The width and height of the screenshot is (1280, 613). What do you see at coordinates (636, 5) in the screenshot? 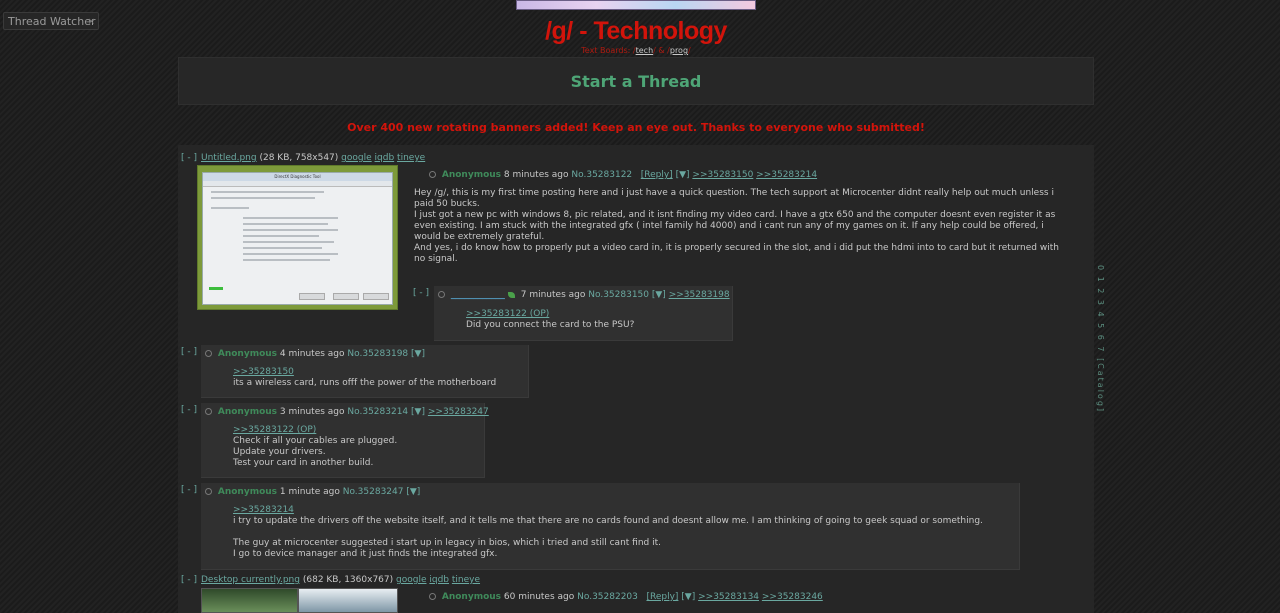
I see `board-banner` at bounding box center [636, 5].